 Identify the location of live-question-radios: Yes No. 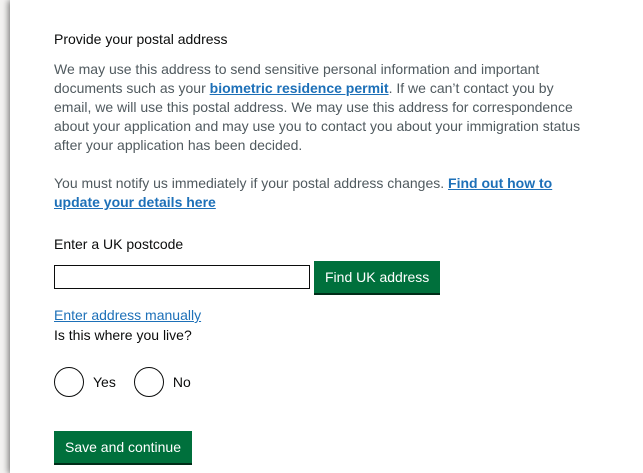
(324, 382).